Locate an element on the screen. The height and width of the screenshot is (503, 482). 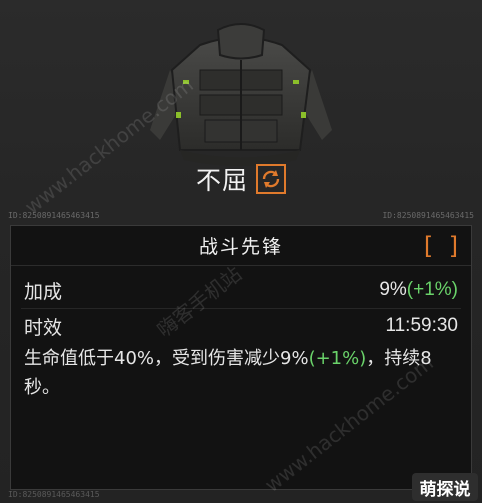
item-id-bottom: ID:8250891465463415 is located at coordinates (54, 494).